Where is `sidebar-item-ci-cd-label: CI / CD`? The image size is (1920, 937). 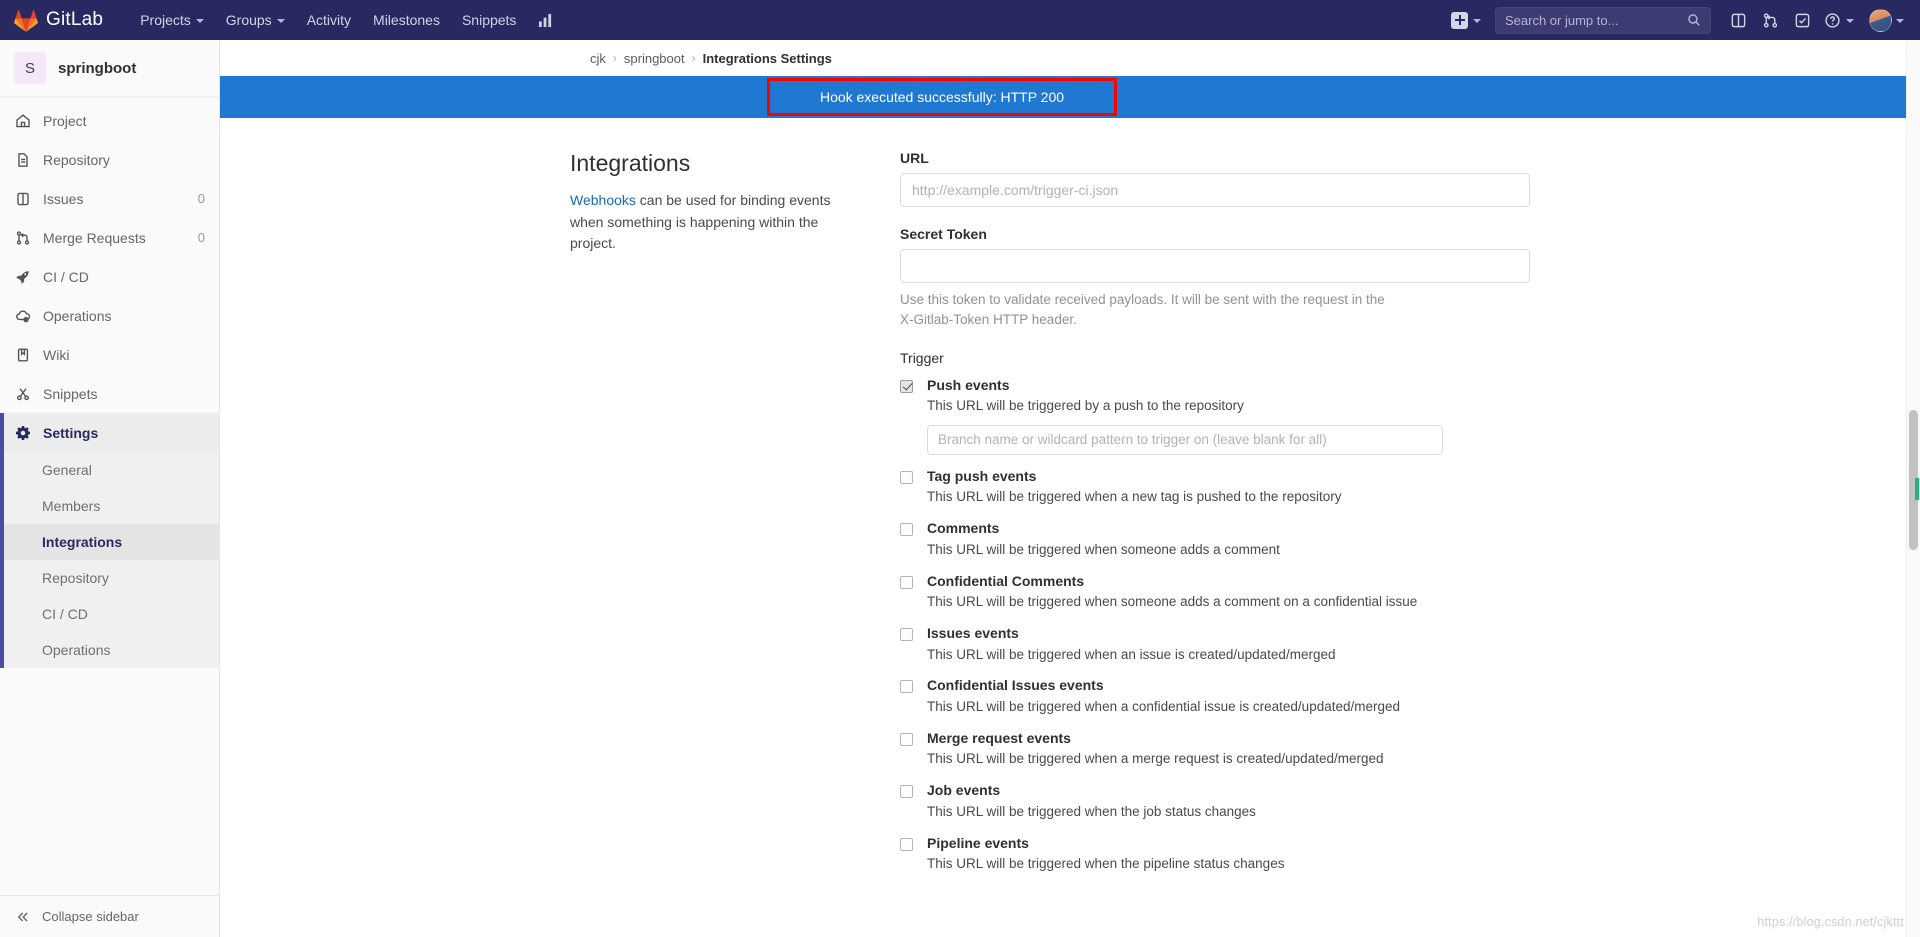 sidebar-item-ci-cd-label: CI / CD is located at coordinates (66, 276).